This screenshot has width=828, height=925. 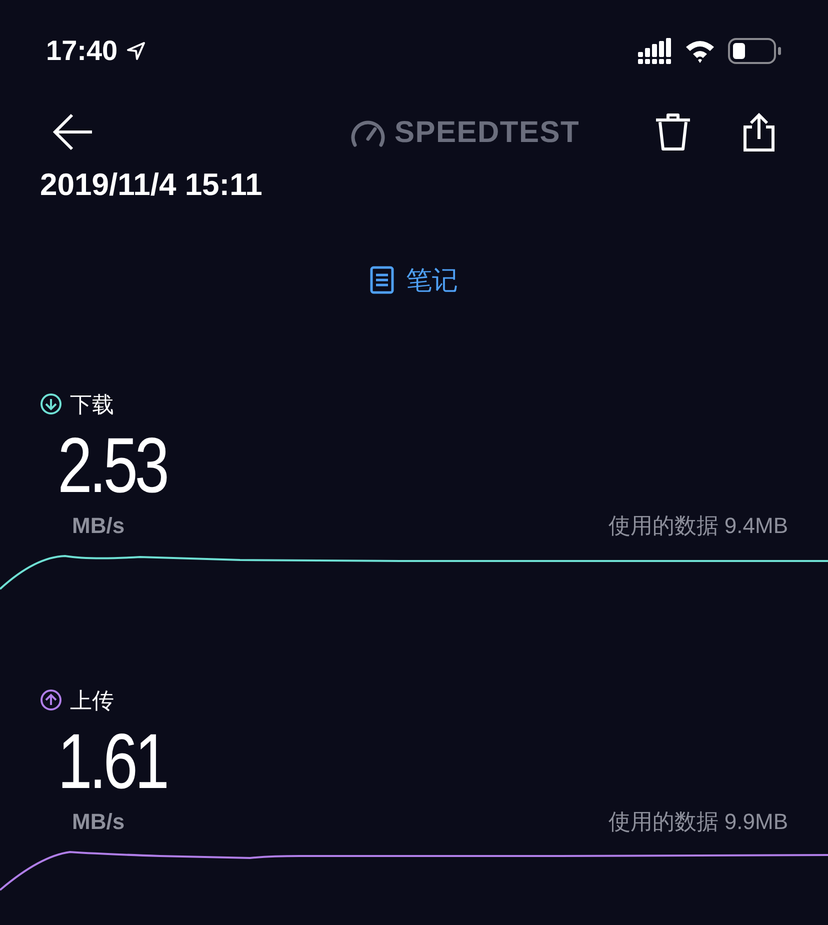 I want to click on battery-icon, so click(x=755, y=51).